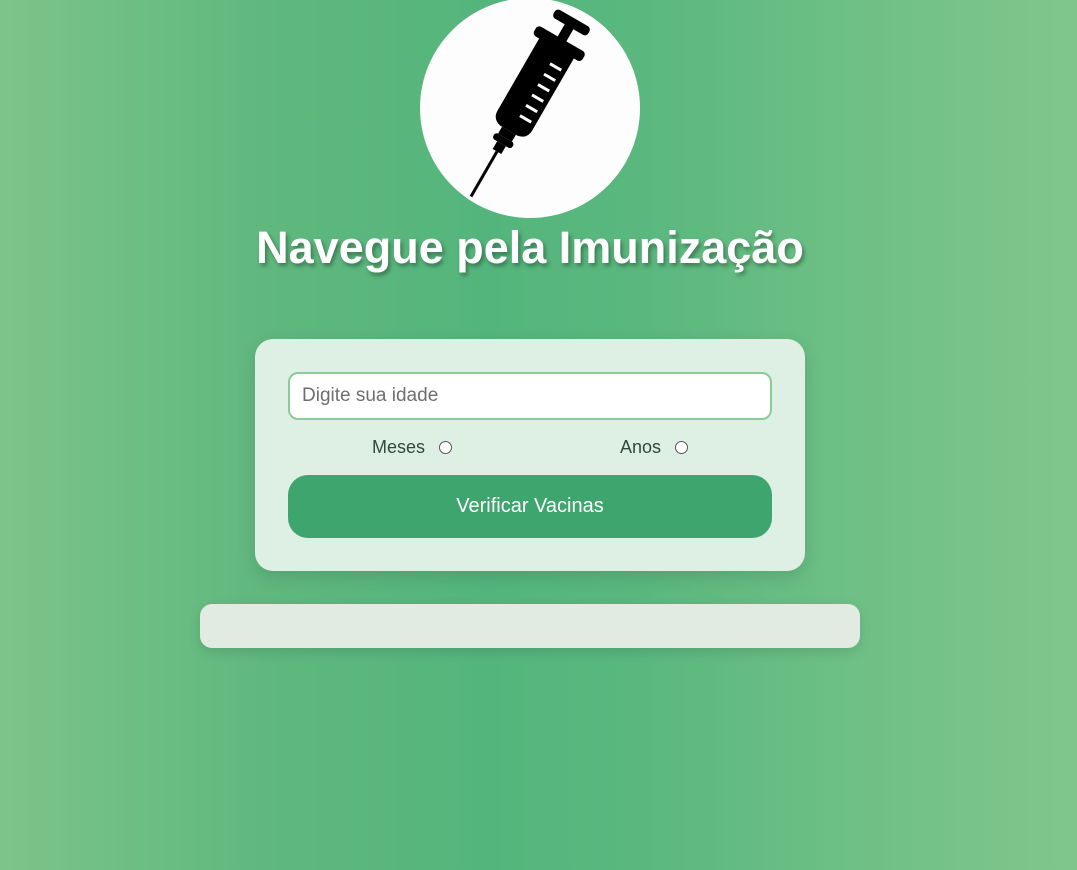  What do you see at coordinates (530, 506) in the screenshot?
I see `verify-vaccines-button: Verificar Vacinas` at bounding box center [530, 506].